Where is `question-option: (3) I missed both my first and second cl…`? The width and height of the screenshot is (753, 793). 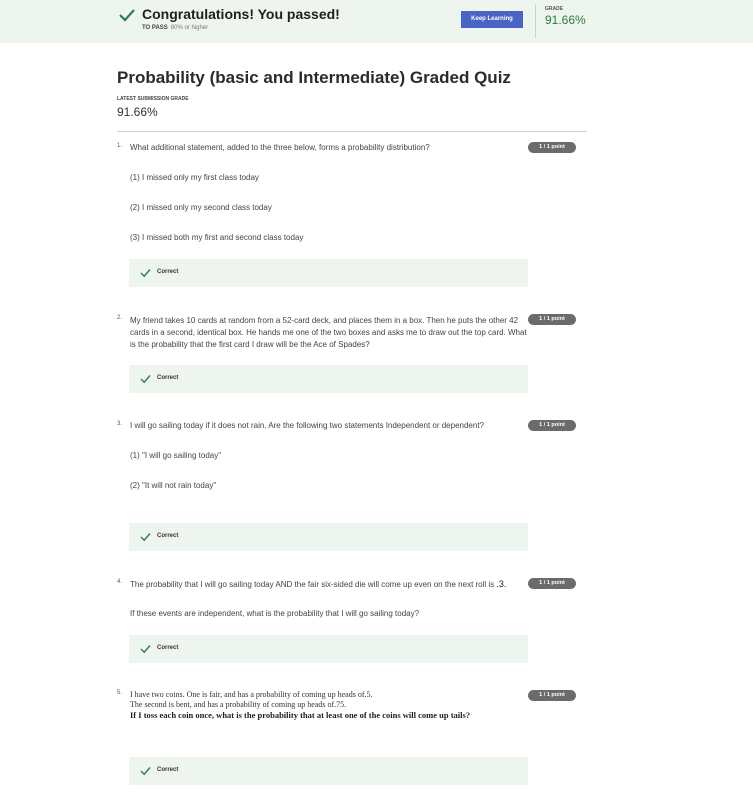
question-option: (3) I missed both my first and second cl… is located at coordinates (217, 237).